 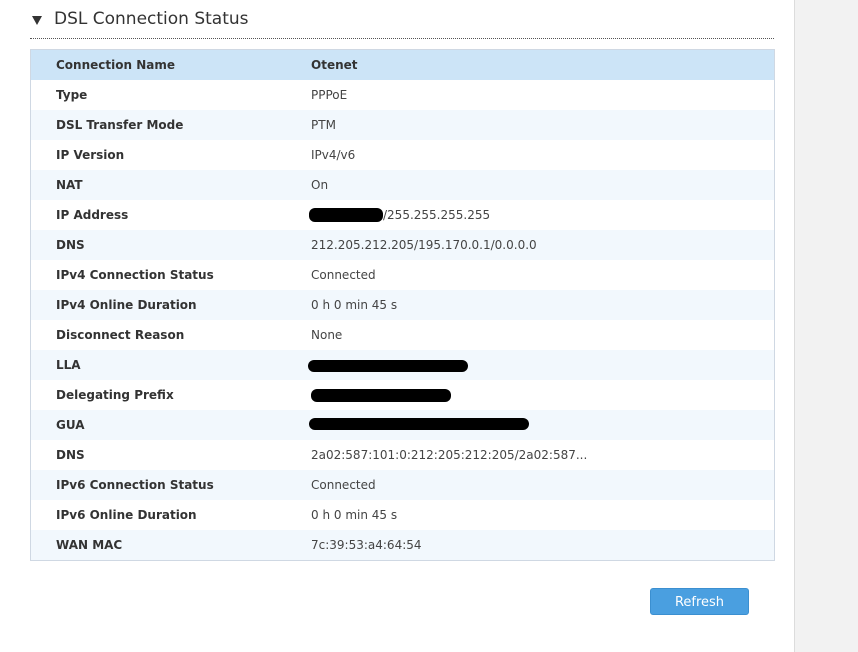 What do you see at coordinates (699, 601) in the screenshot?
I see `refresh-button: Refresh` at bounding box center [699, 601].